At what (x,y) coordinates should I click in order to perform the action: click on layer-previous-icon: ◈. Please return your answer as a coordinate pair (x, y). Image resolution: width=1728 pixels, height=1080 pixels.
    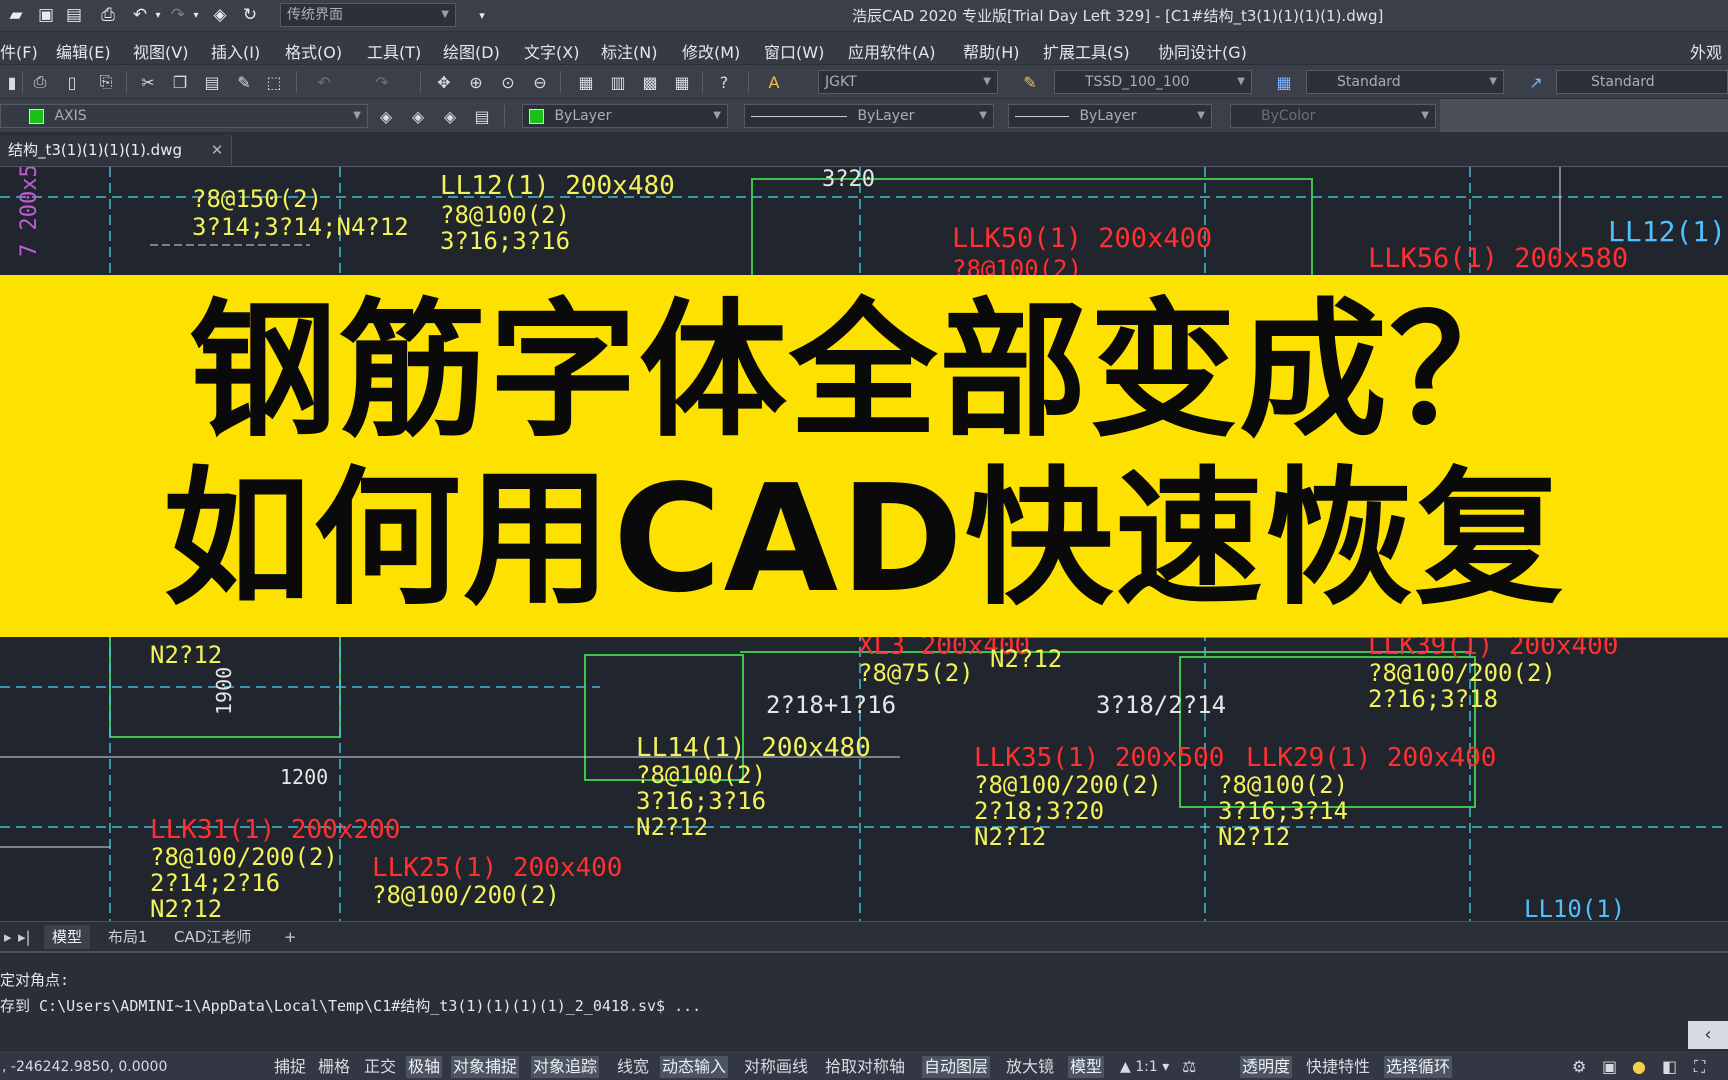
    Looking at the image, I should click on (418, 116).